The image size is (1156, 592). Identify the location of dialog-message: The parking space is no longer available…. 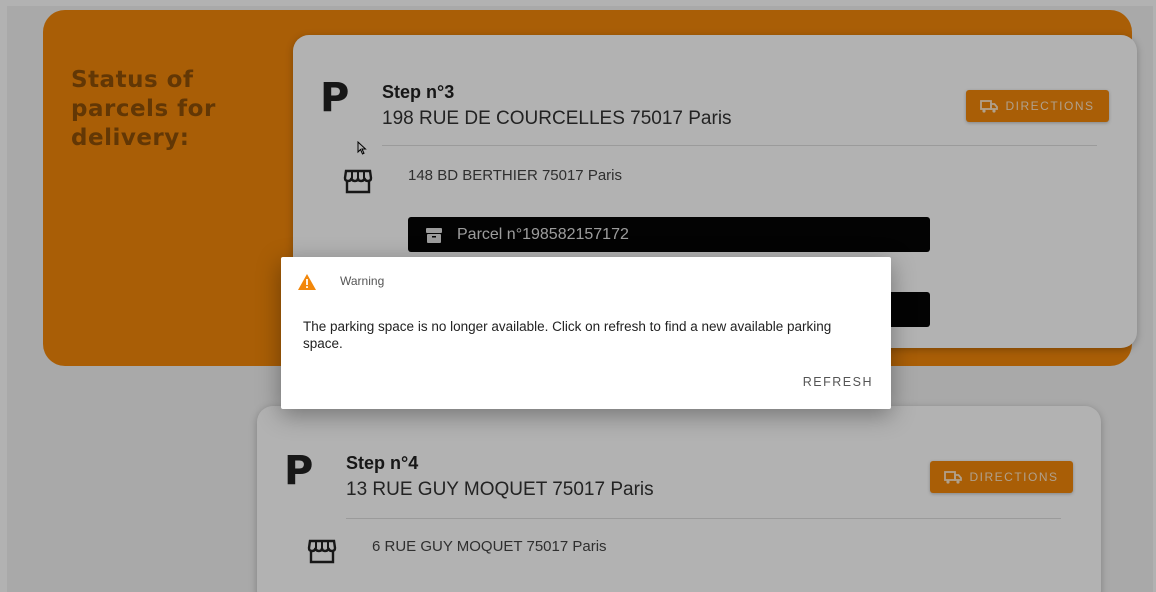
(567, 335).